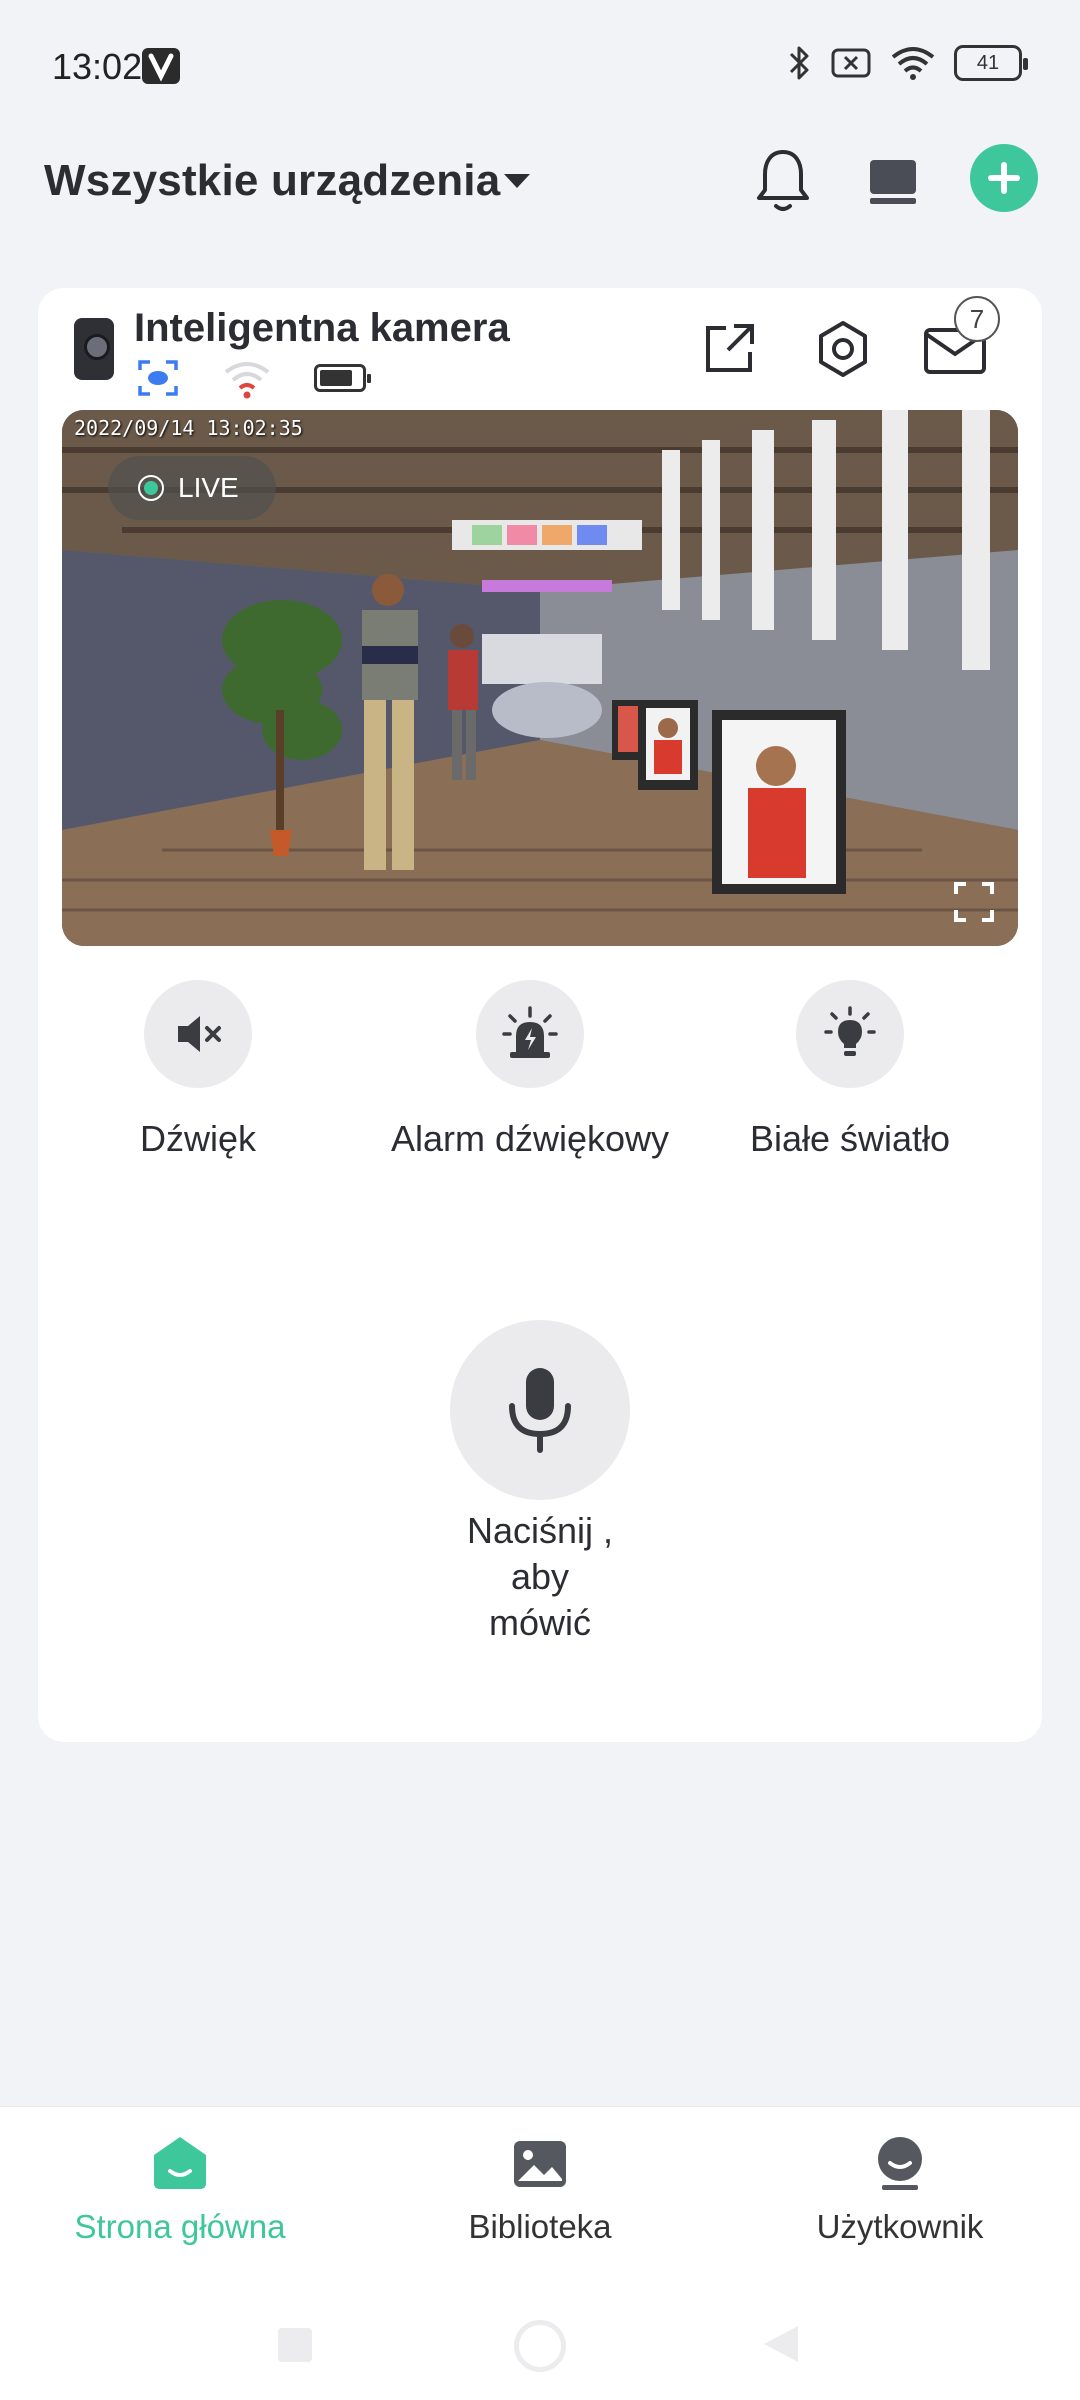  I want to click on sound-control: Dźwięk, so click(198, 1070).